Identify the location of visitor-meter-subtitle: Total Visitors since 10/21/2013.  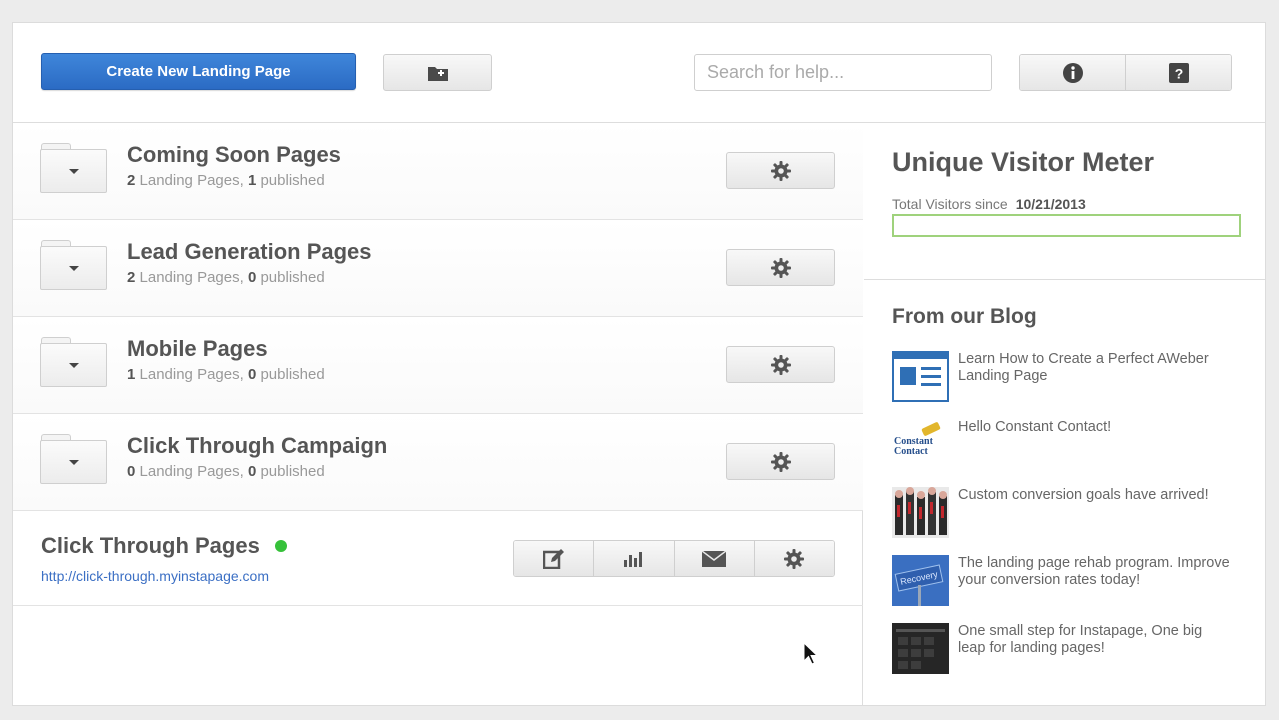
(989, 204).